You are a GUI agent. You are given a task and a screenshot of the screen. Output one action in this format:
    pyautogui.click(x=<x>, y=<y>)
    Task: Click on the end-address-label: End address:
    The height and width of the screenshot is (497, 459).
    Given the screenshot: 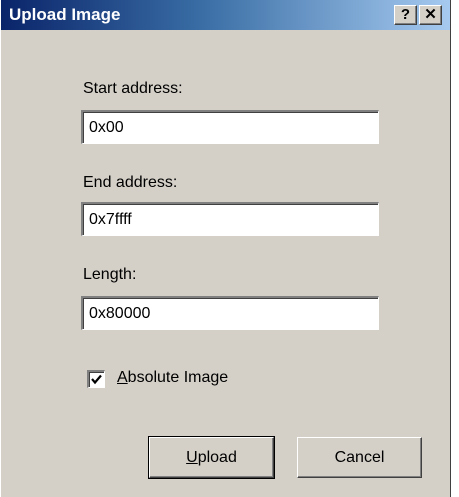 What is the action you would take?
    pyautogui.click(x=130, y=182)
    